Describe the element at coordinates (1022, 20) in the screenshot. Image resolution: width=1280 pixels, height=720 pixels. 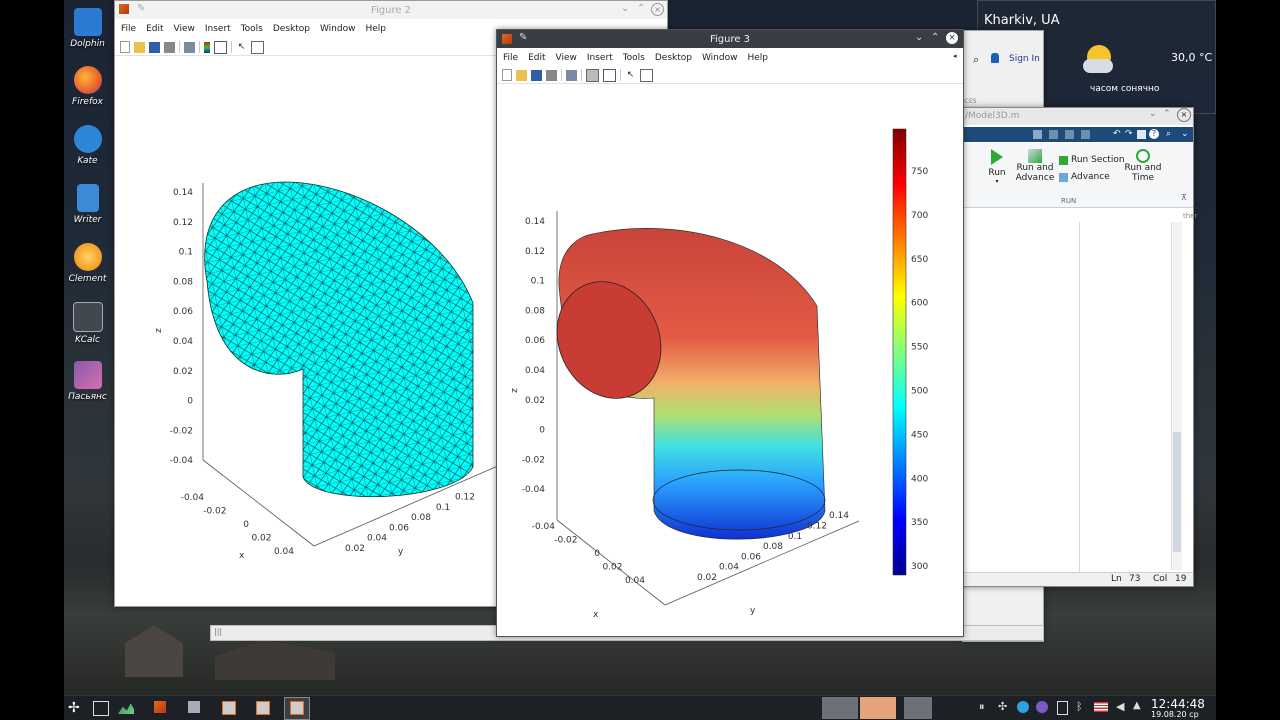
I see `weather-city: Kharkiv, UA` at that location.